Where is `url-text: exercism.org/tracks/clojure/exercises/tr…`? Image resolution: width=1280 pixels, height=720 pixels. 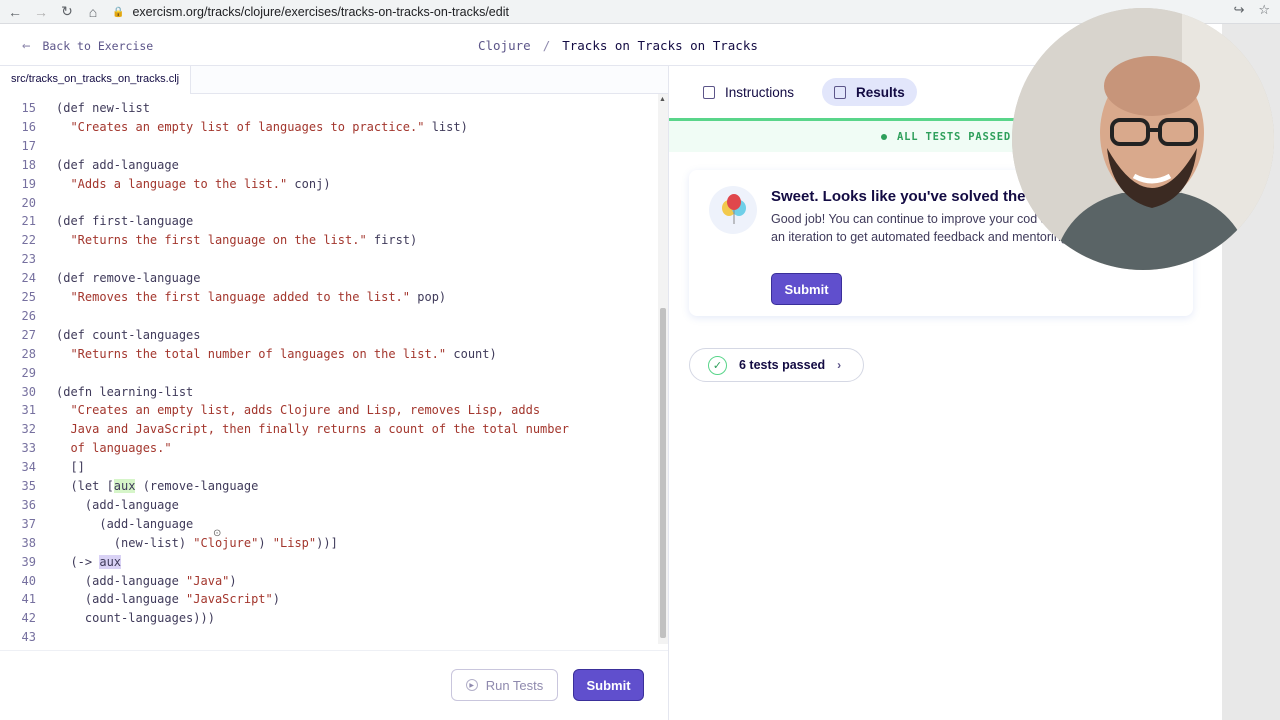 url-text: exercism.org/tracks/clojure/exercises/tr… is located at coordinates (320, 12).